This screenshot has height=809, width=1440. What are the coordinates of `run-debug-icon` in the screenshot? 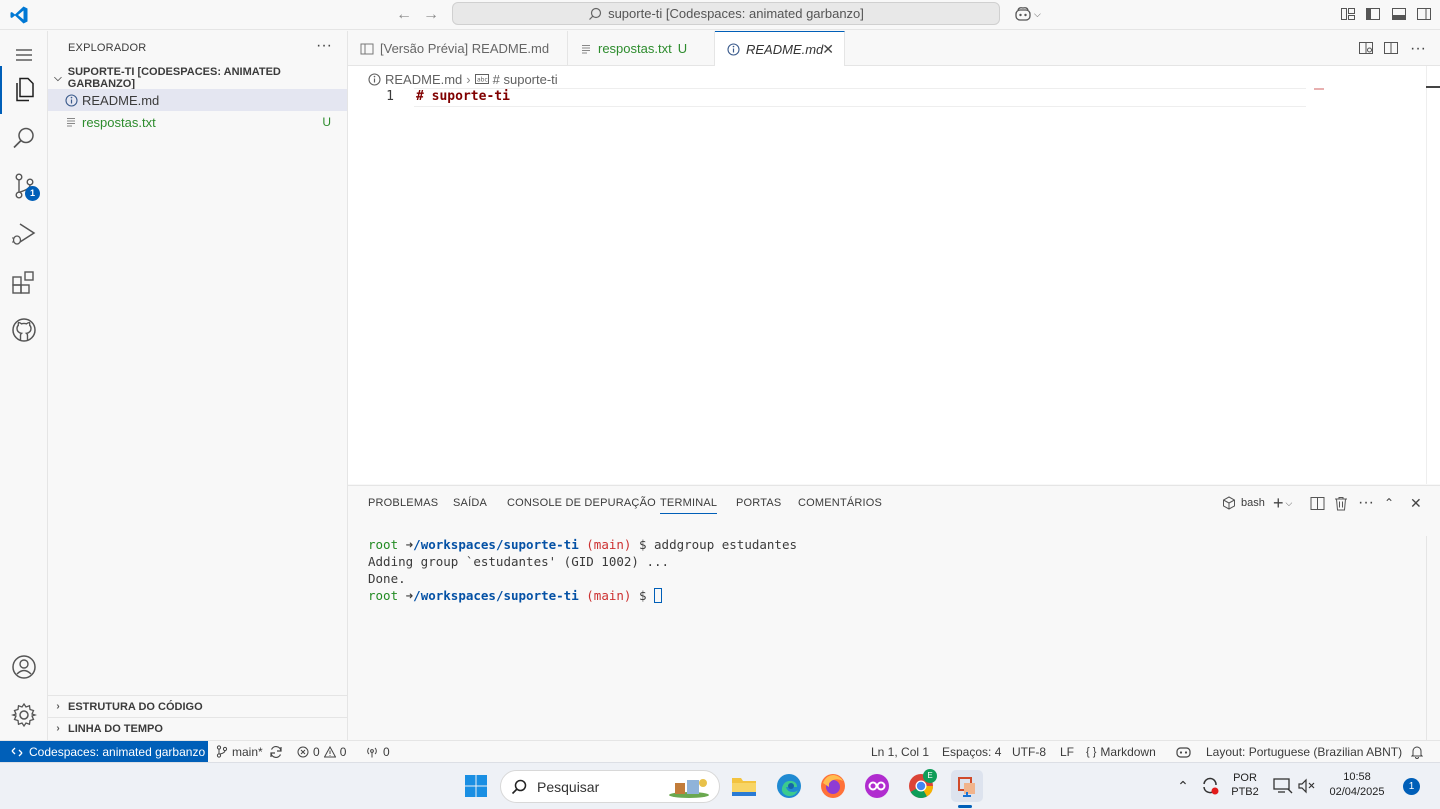 It's located at (24, 234).